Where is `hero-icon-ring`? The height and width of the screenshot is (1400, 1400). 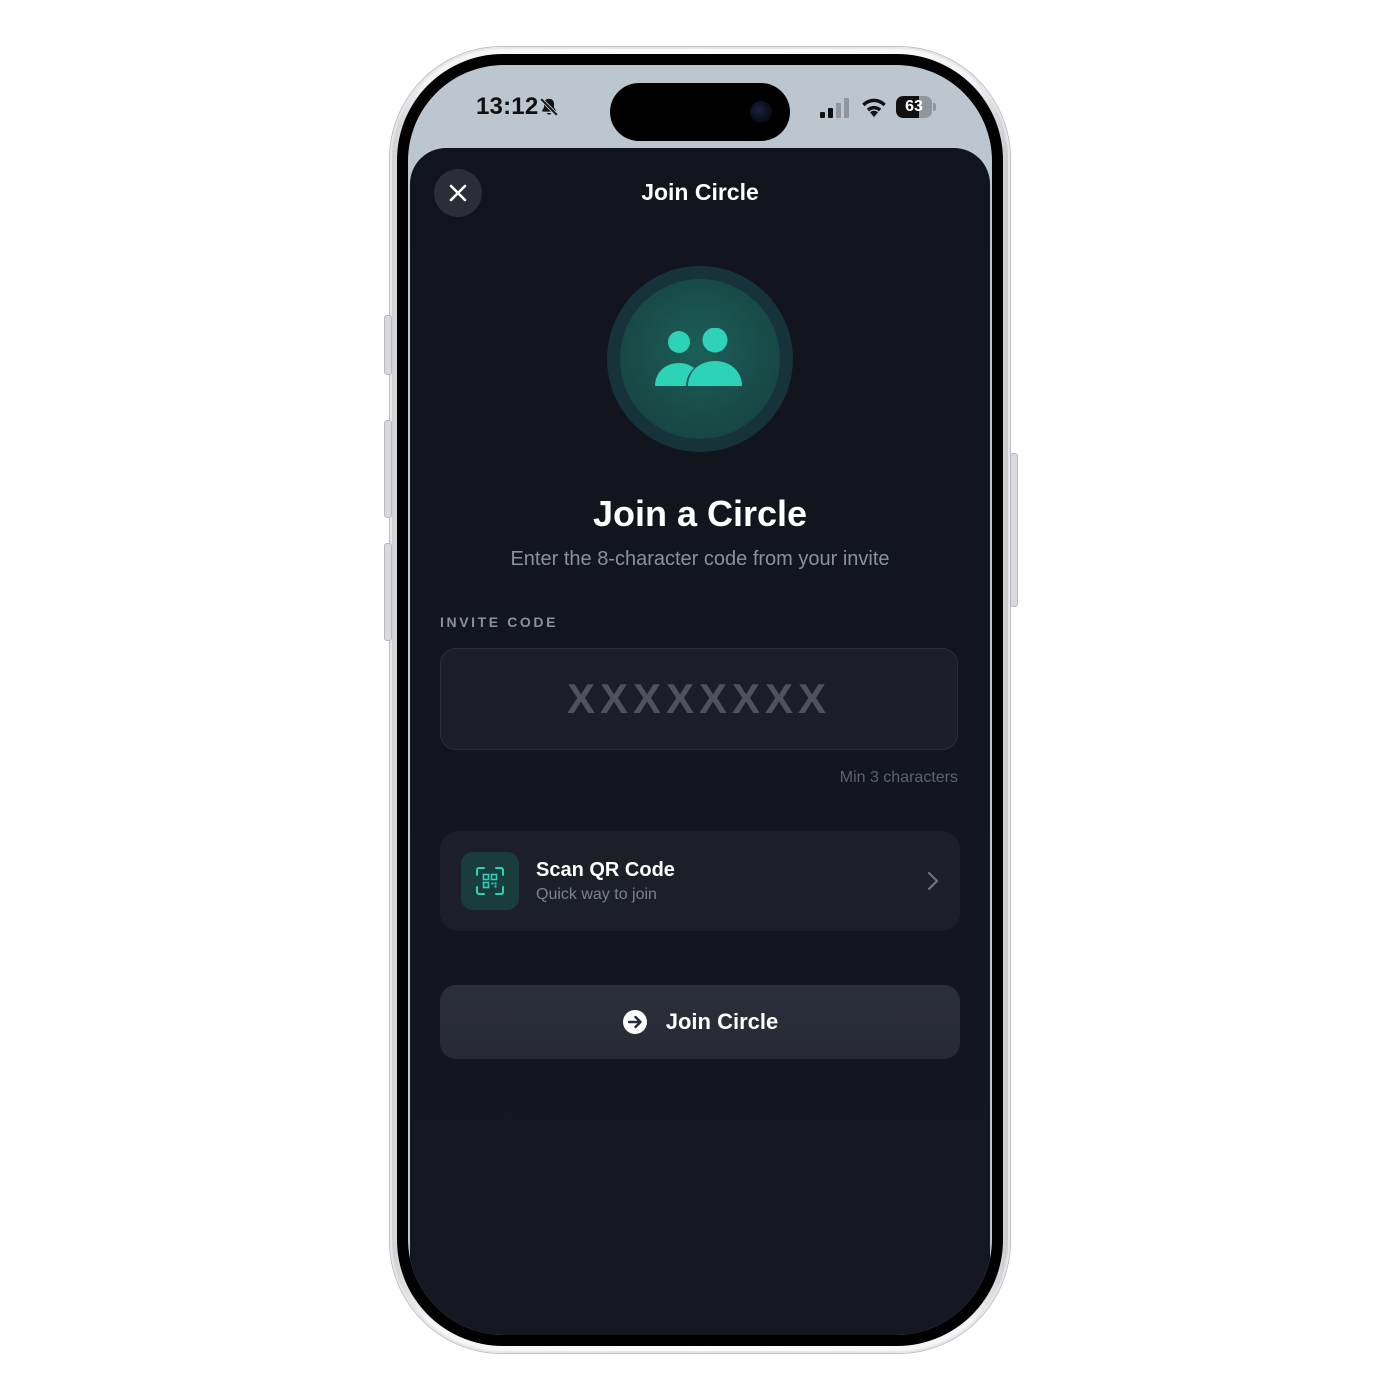 hero-icon-ring is located at coordinates (700, 359).